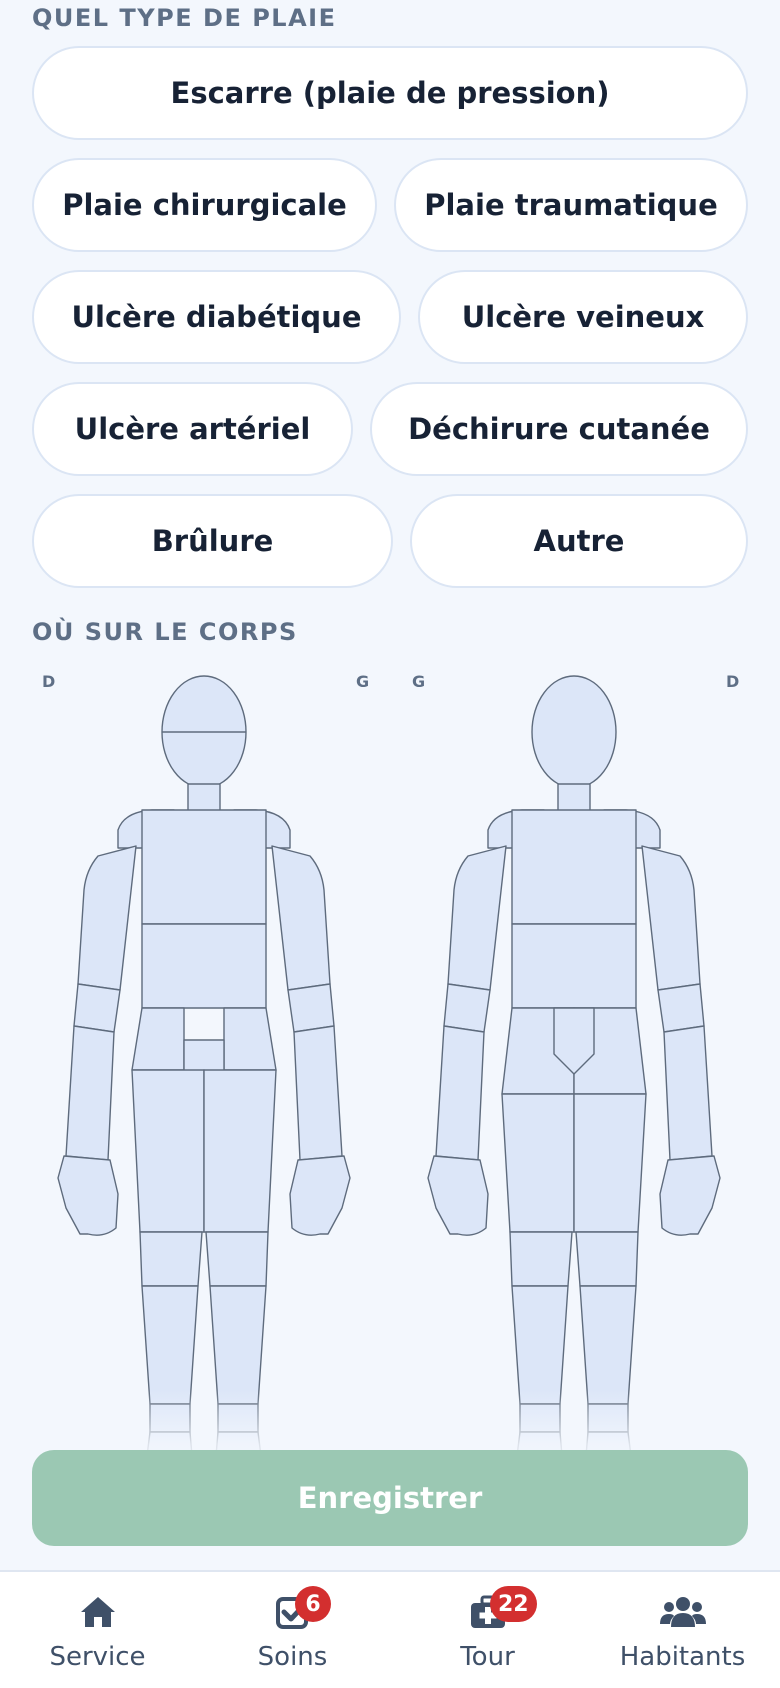 Image resolution: width=780 pixels, height=1688 pixels. I want to click on wound-option-traumatique: Plaie traumatique, so click(571, 205).